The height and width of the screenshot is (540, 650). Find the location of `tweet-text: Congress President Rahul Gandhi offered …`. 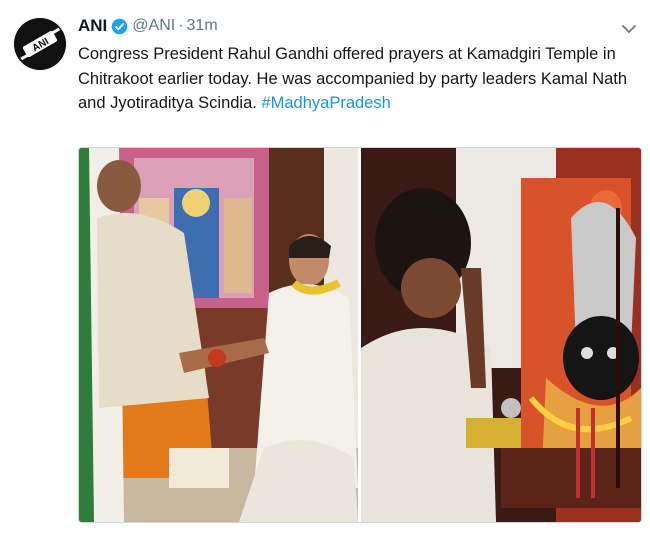

tweet-text: Congress President Rahul Gandhi offered … is located at coordinates (358, 79).